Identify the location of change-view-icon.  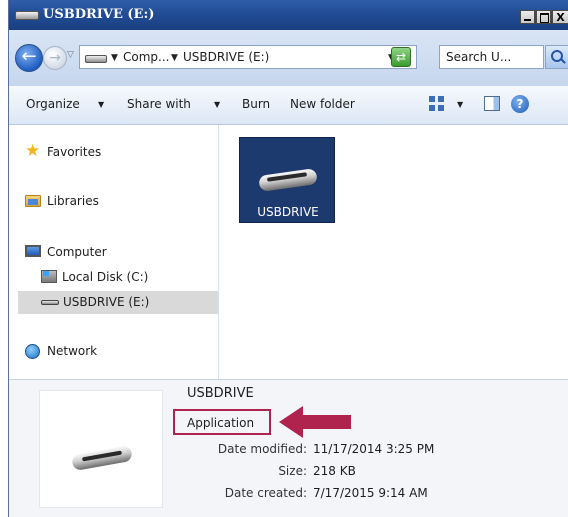
(437, 104).